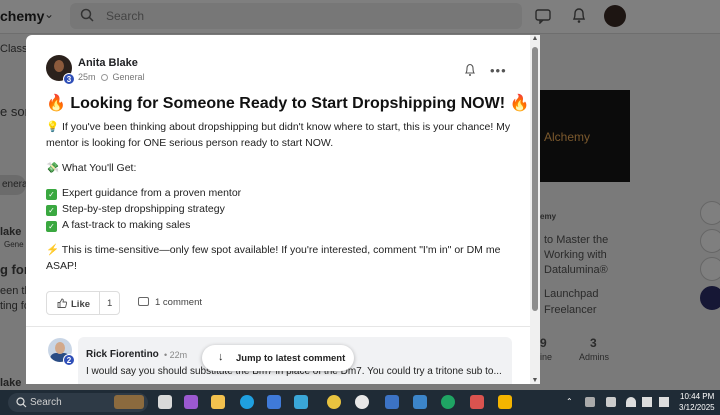 The height and width of the screenshot is (415, 720). Describe the element at coordinates (111, 77) in the screenshot. I see `post-meta: 25m General` at that location.